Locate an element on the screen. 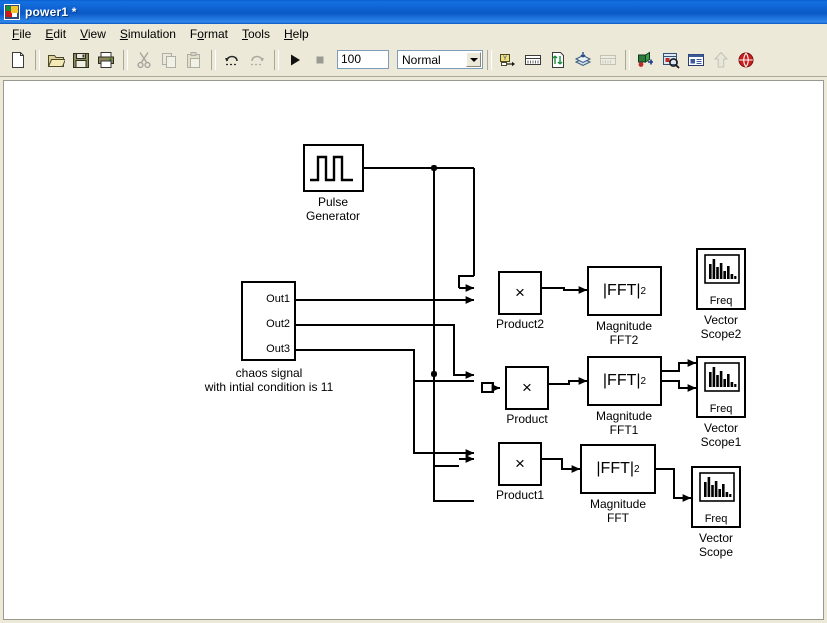  block-vector-scope: Freq is located at coordinates (716, 497).